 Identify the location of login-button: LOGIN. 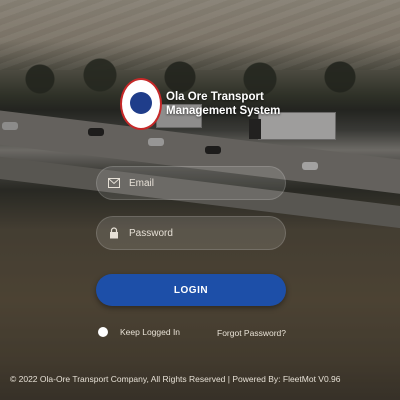
(191, 290).